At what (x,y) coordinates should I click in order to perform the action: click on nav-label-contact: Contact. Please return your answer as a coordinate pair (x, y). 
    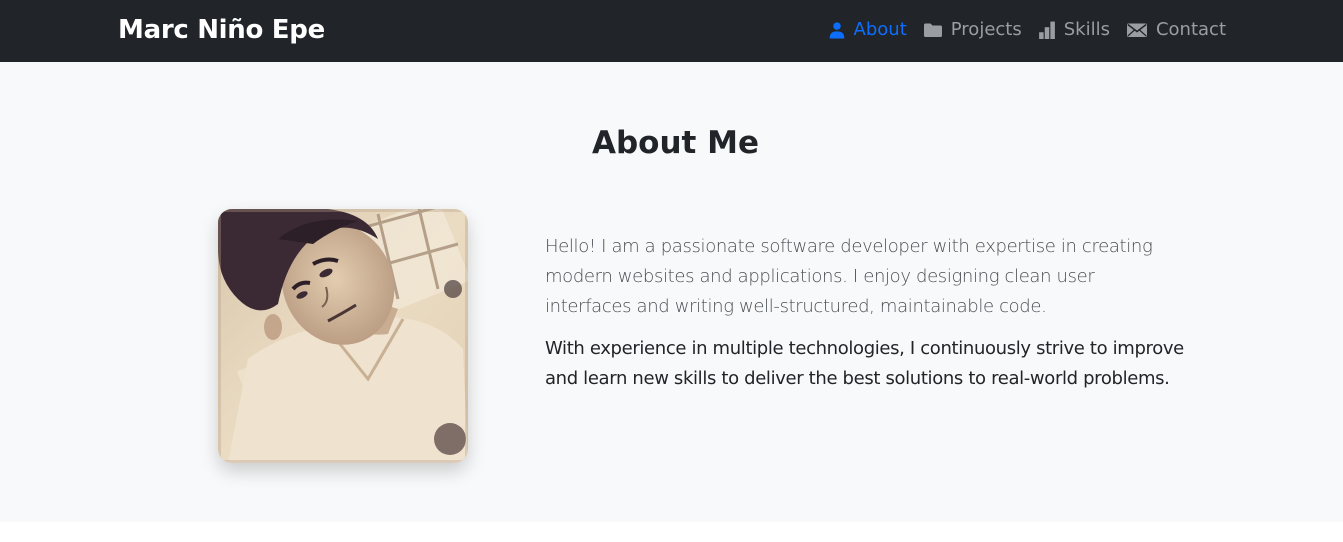
    Looking at the image, I should click on (1190, 29).